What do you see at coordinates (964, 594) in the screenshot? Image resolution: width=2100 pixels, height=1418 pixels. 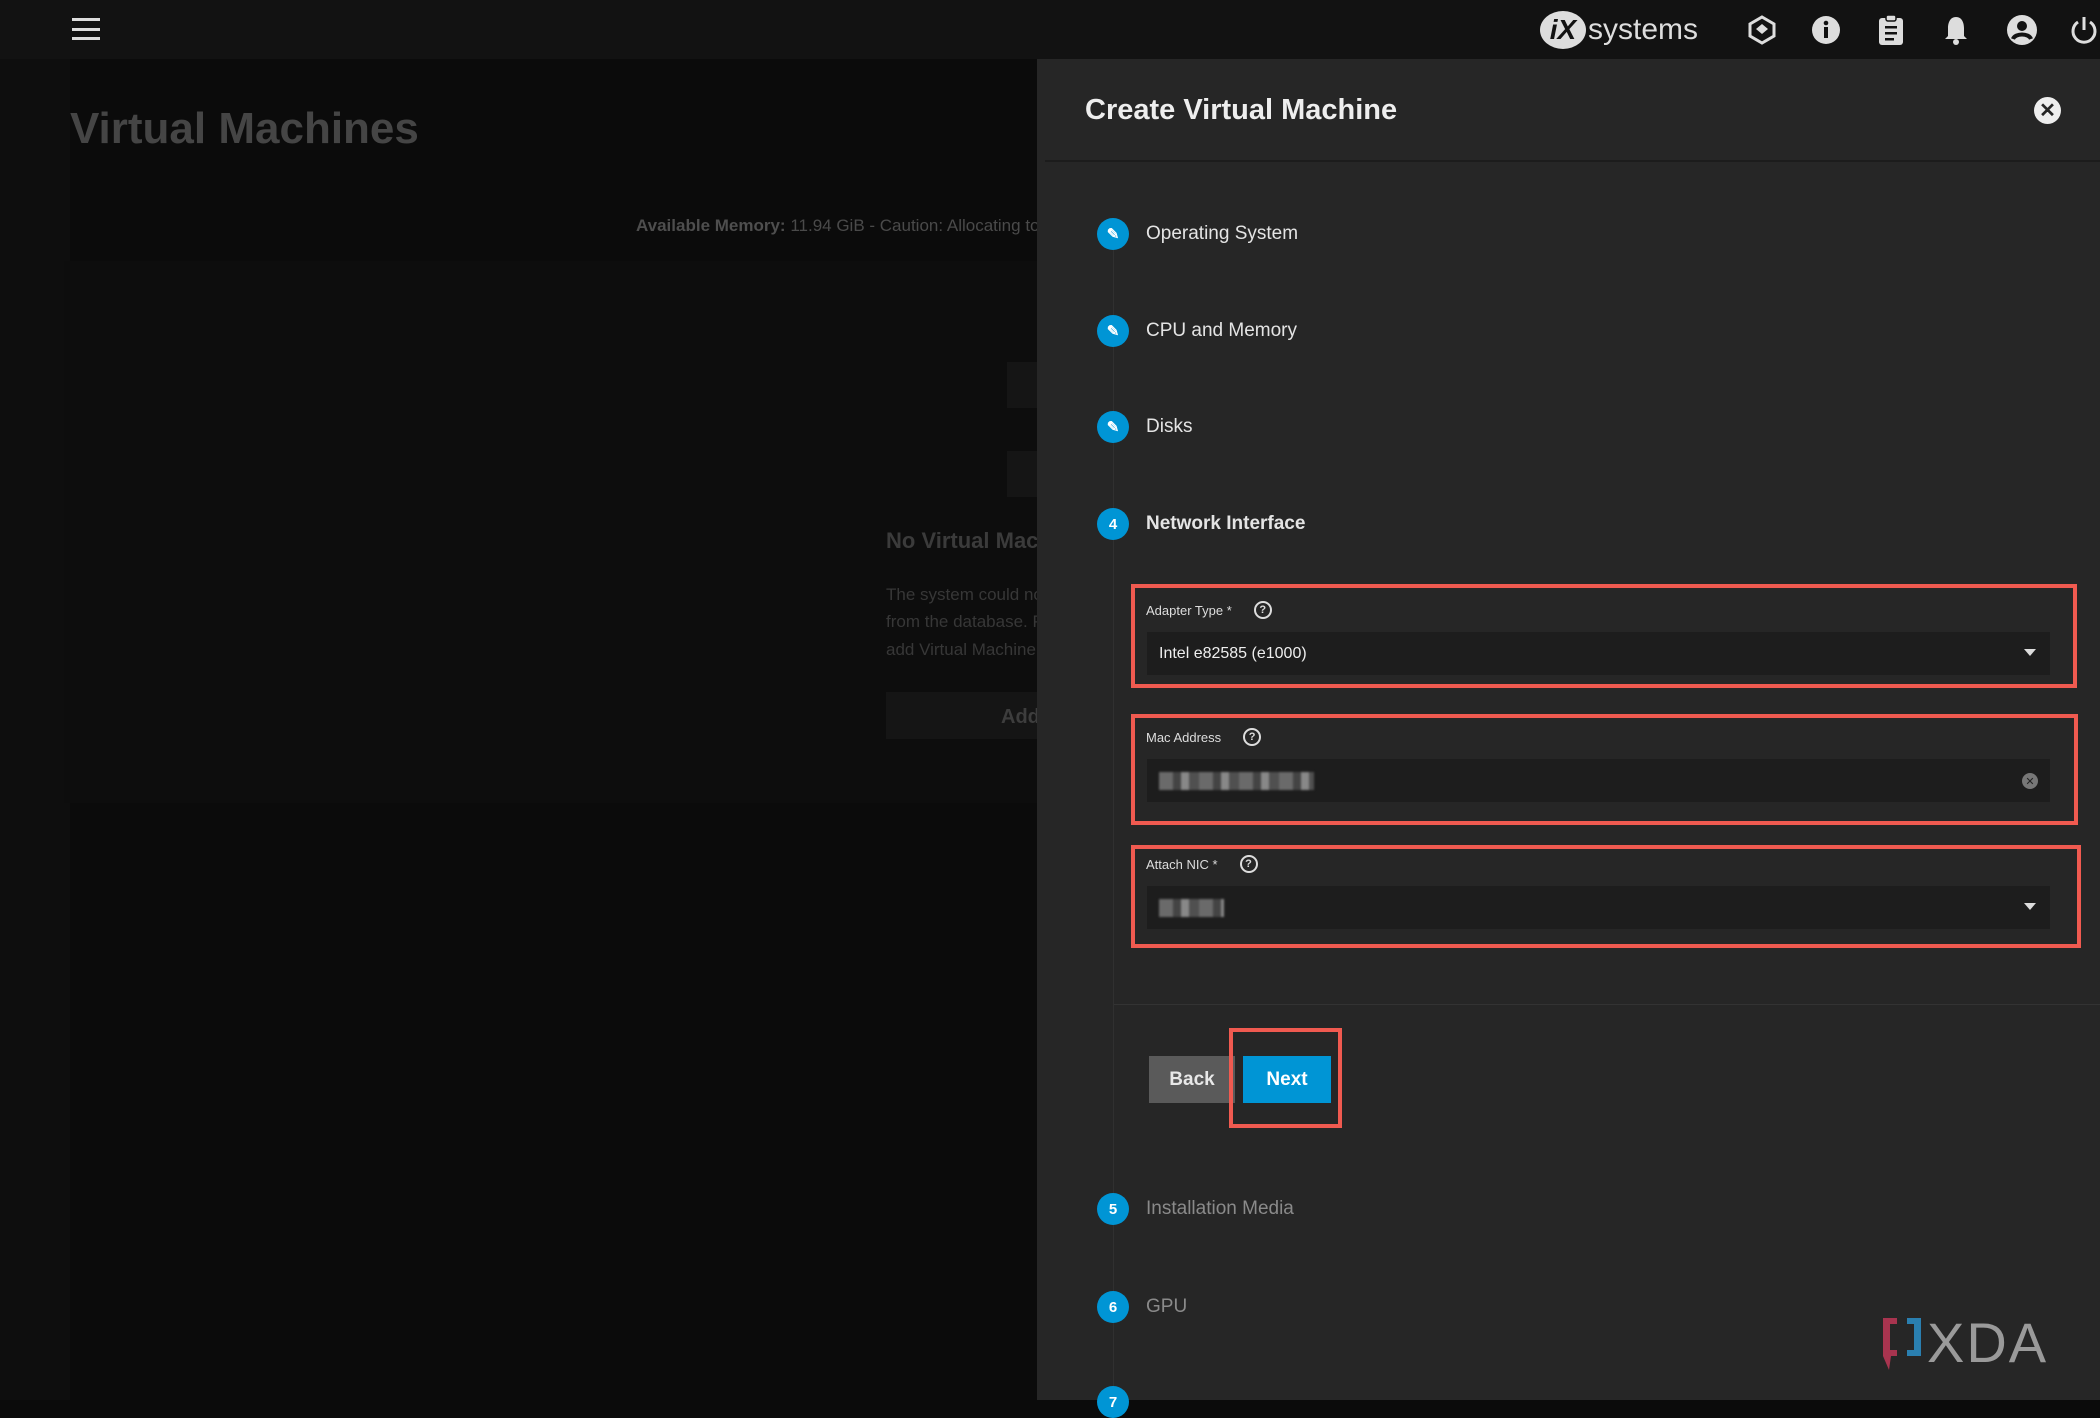 I see `empty-state-text: The system could no` at bounding box center [964, 594].